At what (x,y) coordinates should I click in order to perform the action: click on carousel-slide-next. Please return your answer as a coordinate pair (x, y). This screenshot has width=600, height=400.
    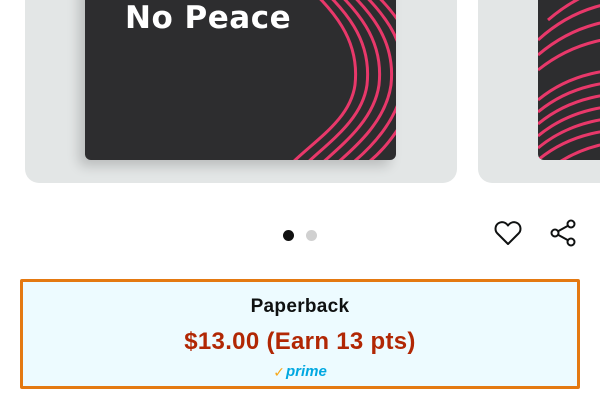
    Looking at the image, I should click on (539, 91).